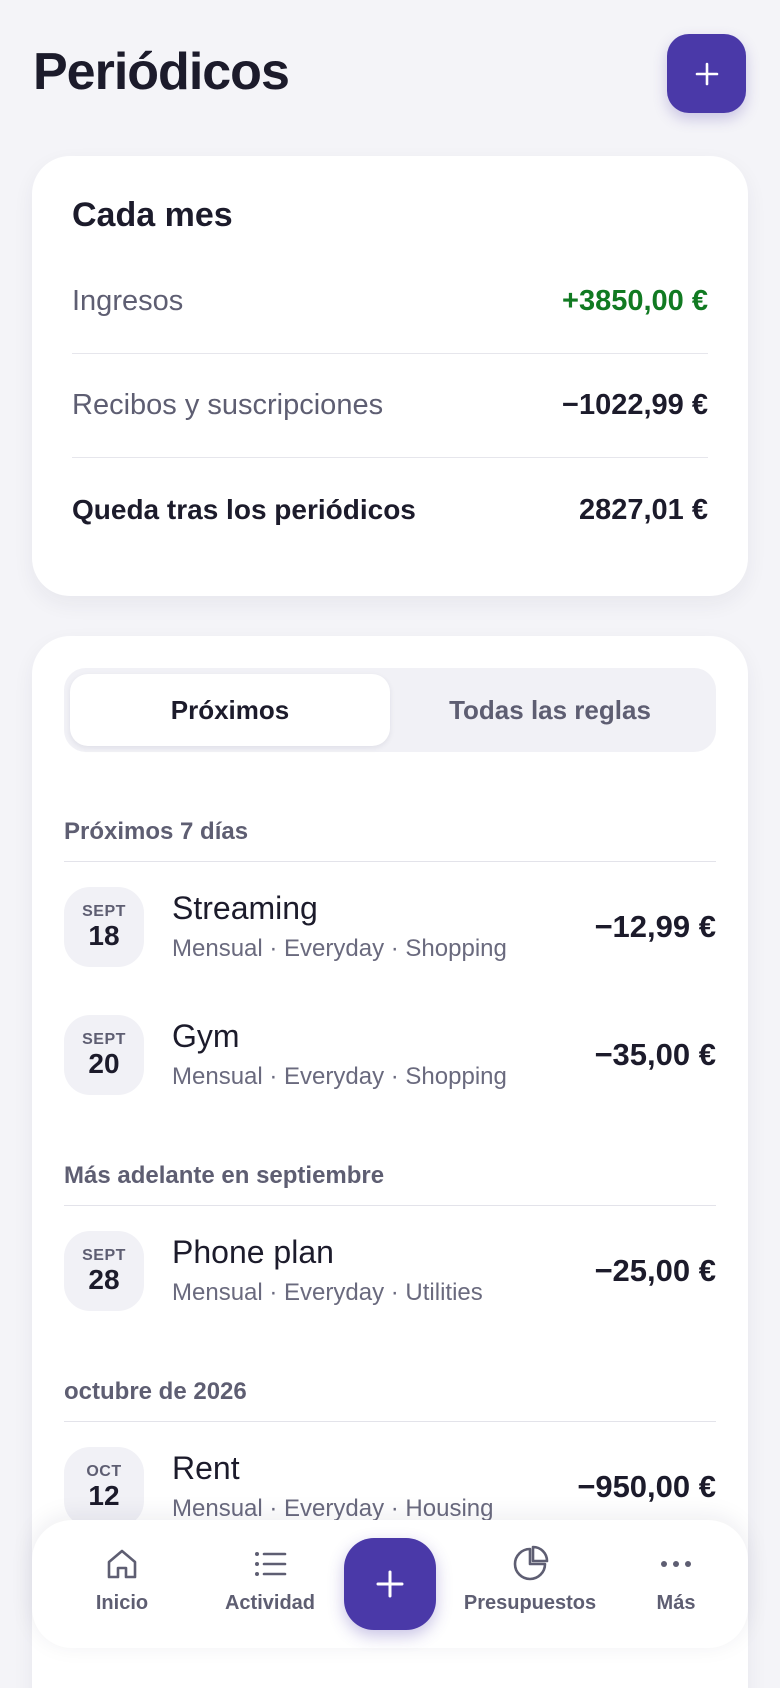 The height and width of the screenshot is (1688, 780). What do you see at coordinates (390, 838) in the screenshot?
I see `group-title: Próximos 7 días` at bounding box center [390, 838].